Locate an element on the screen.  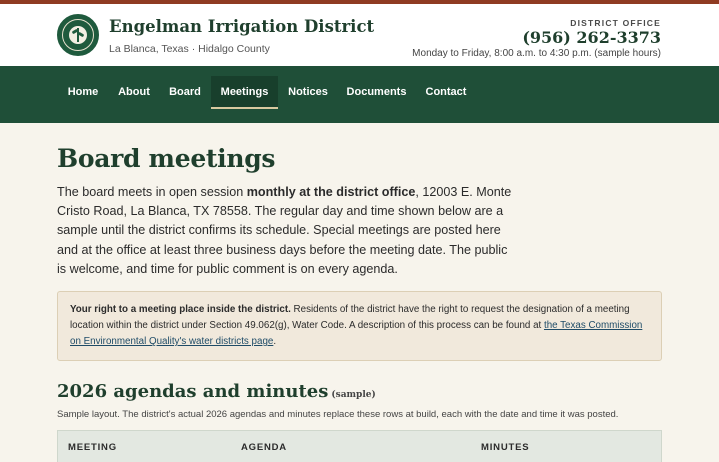
callout-end: . is located at coordinates (275, 341).